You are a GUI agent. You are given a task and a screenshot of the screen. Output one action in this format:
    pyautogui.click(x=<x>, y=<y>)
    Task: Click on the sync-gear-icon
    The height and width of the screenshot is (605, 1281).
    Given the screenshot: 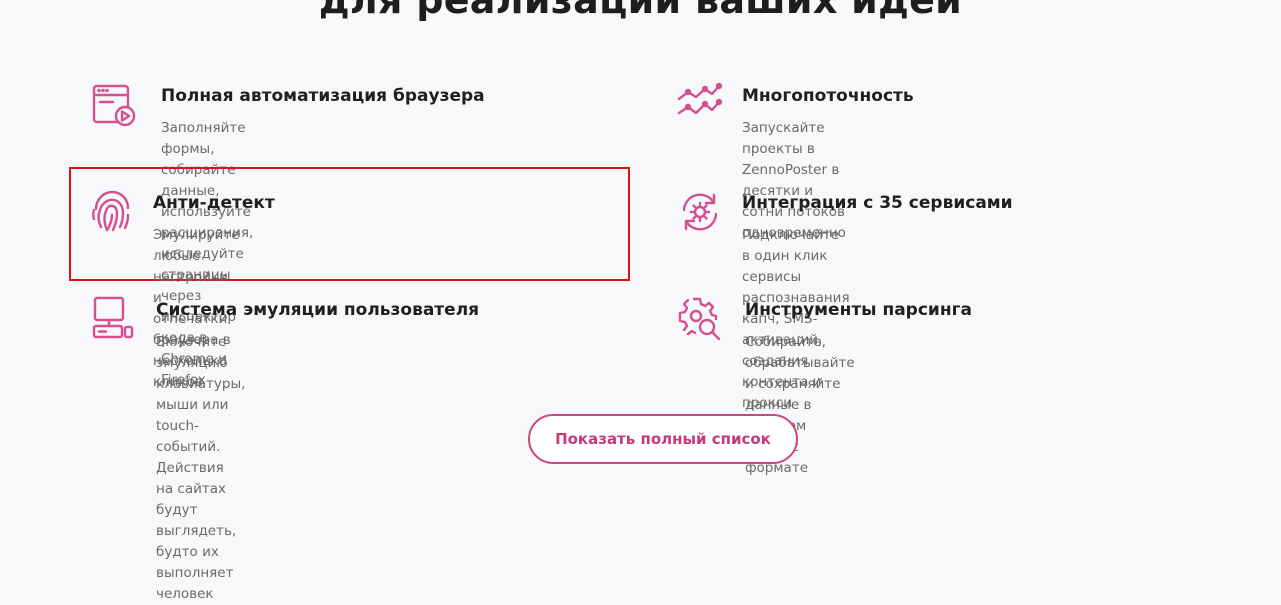 What is the action you would take?
    pyautogui.click(x=700, y=212)
    